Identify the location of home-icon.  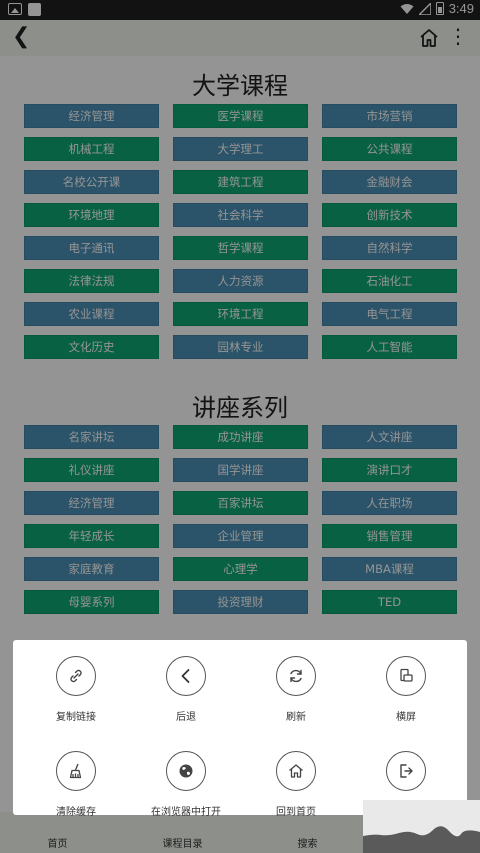
(296, 771).